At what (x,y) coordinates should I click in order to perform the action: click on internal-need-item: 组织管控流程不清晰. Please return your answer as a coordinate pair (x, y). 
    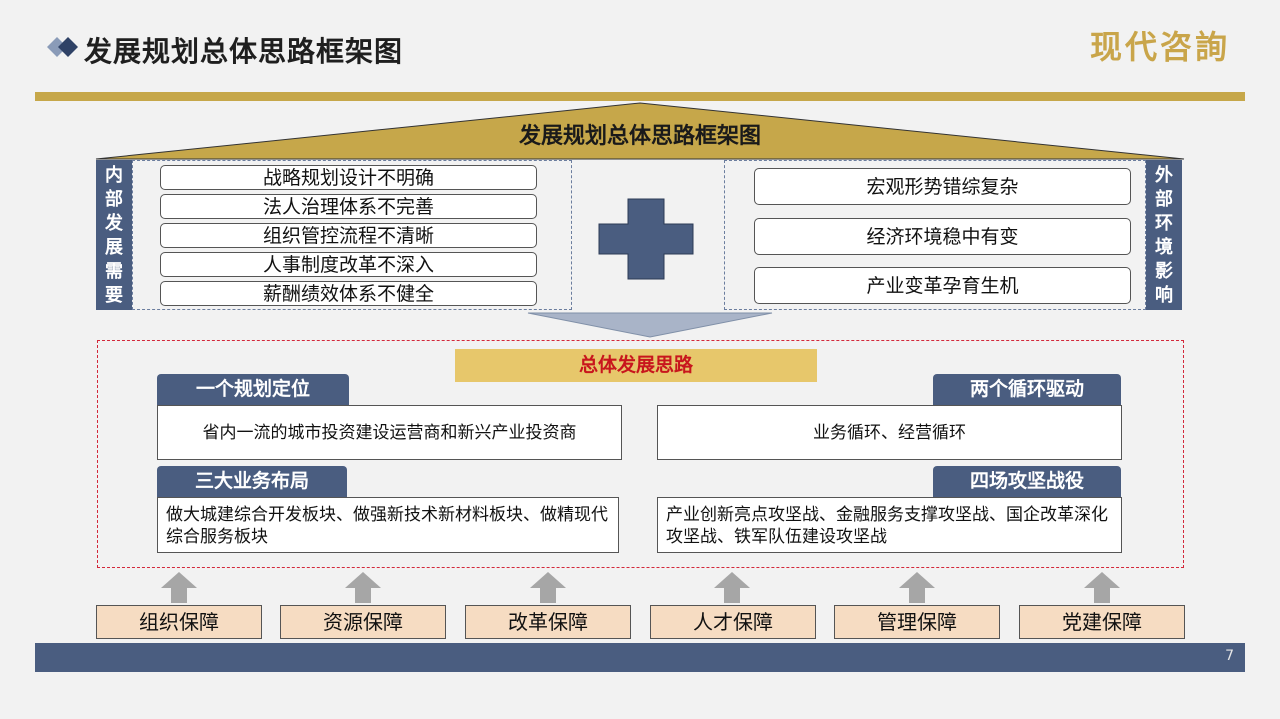
    Looking at the image, I should click on (348, 235).